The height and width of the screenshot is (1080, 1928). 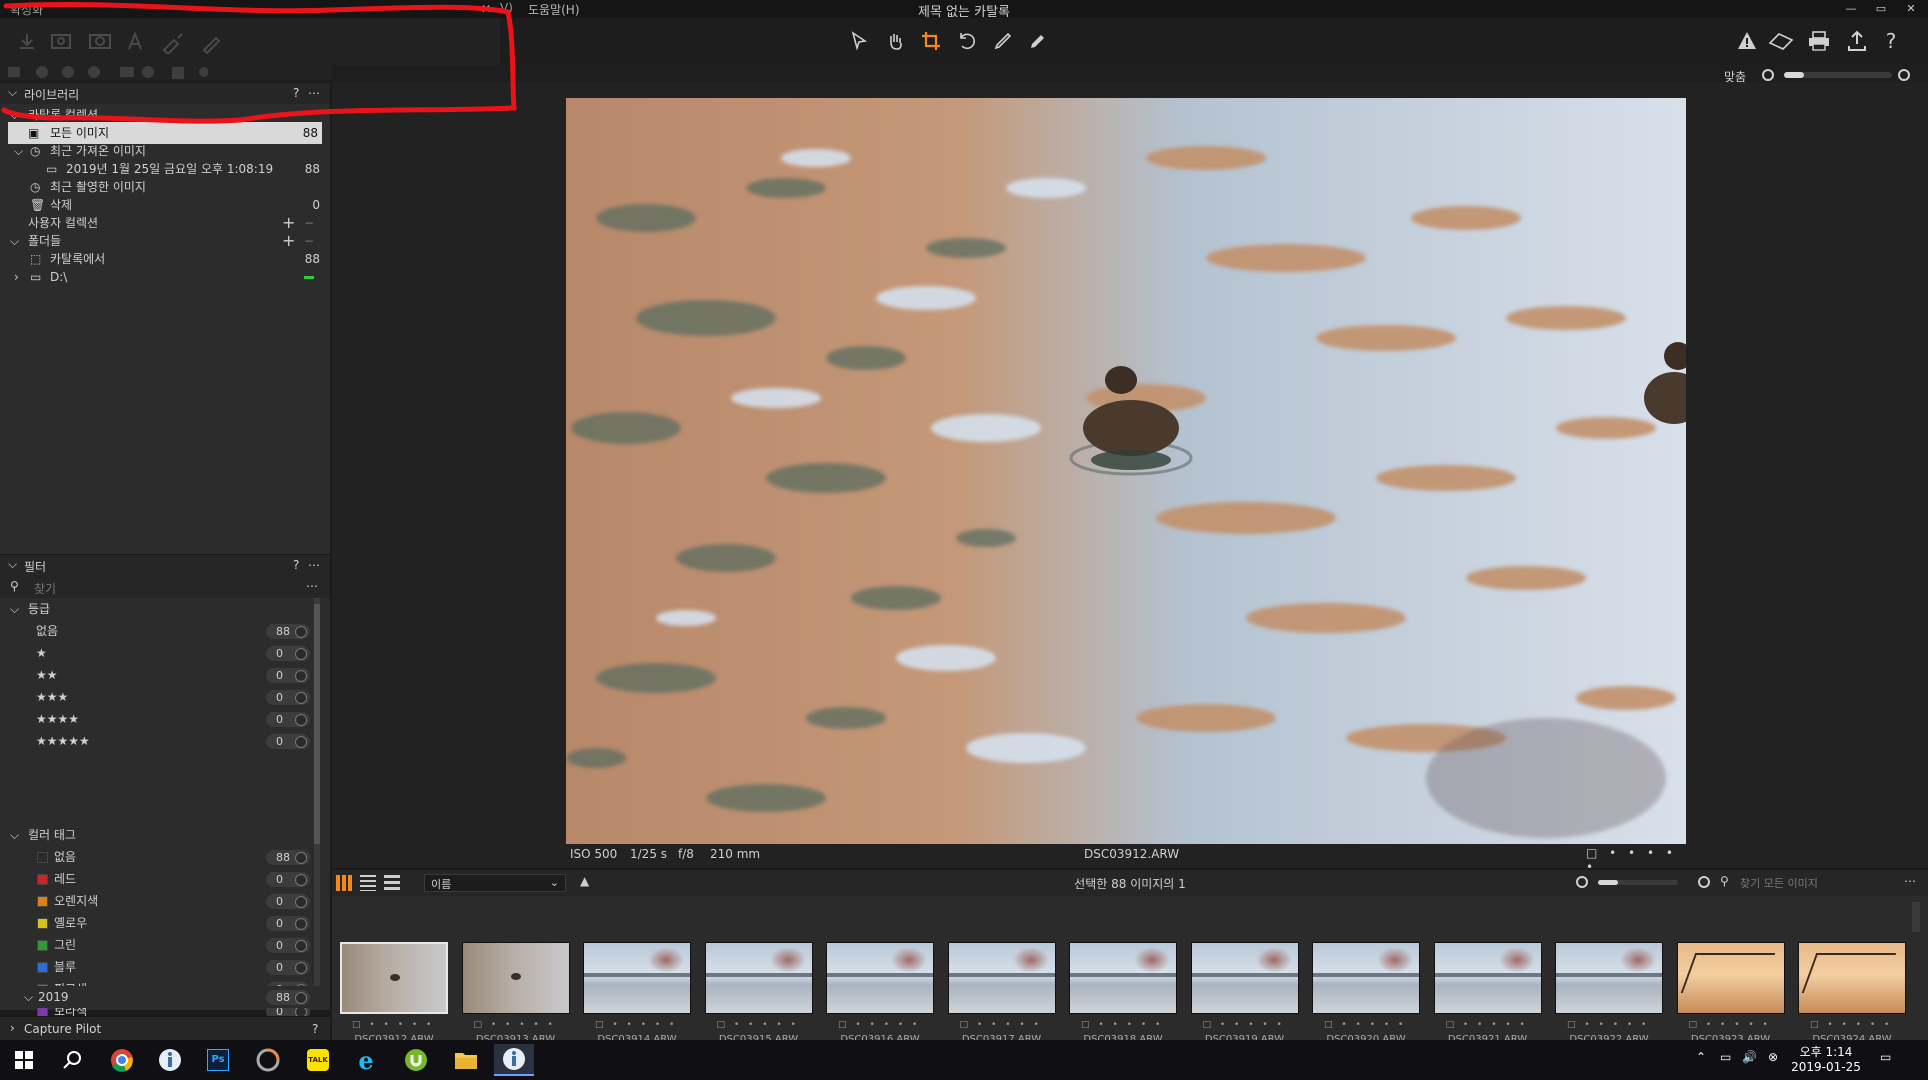 What do you see at coordinates (122, 1060) in the screenshot?
I see `chrome-icon` at bounding box center [122, 1060].